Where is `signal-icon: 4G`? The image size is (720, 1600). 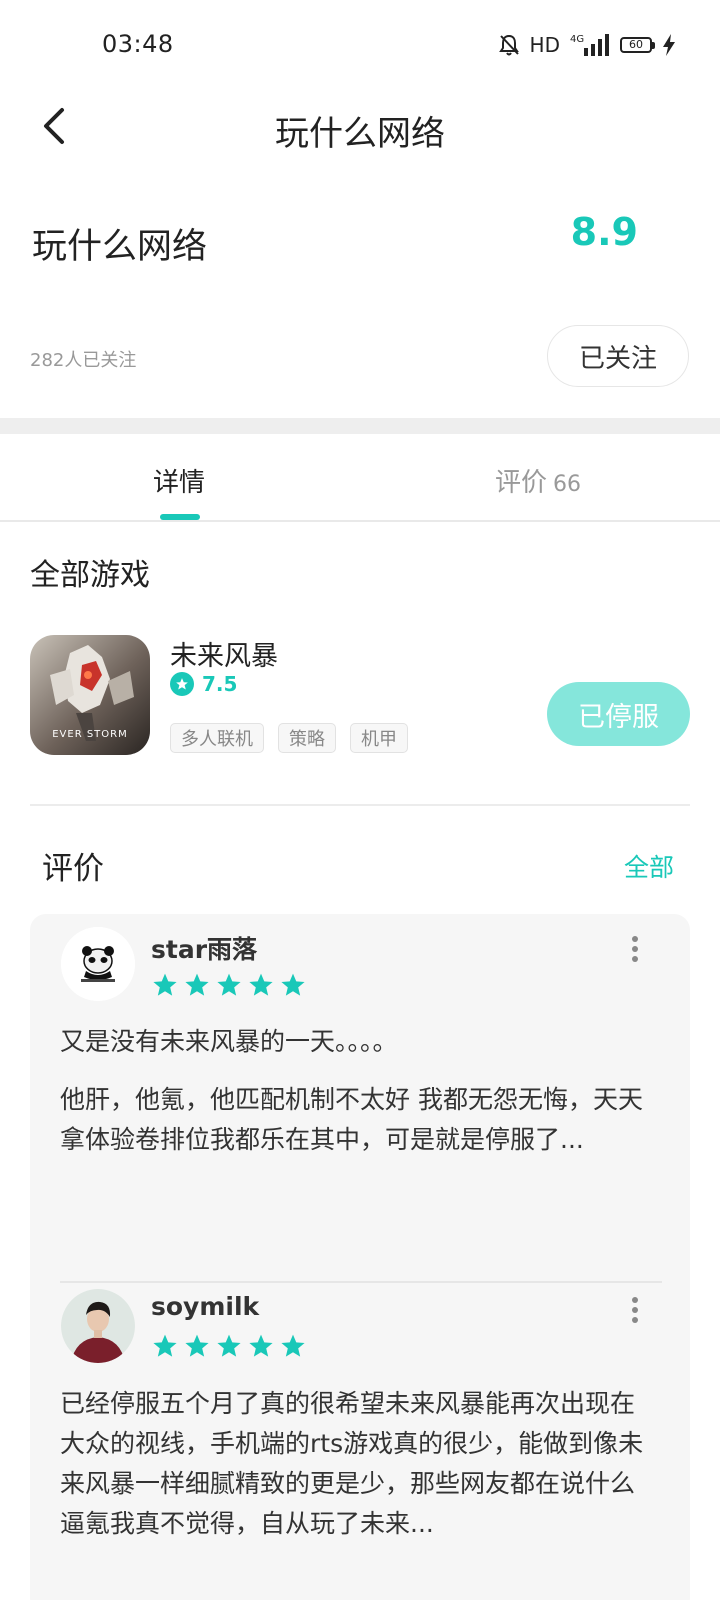 signal-icon: 4G is located at coordinates (589, 45).